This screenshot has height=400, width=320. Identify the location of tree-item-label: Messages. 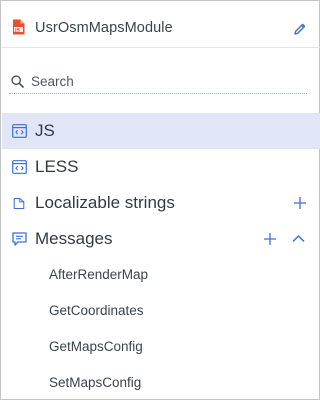
(74, 238).